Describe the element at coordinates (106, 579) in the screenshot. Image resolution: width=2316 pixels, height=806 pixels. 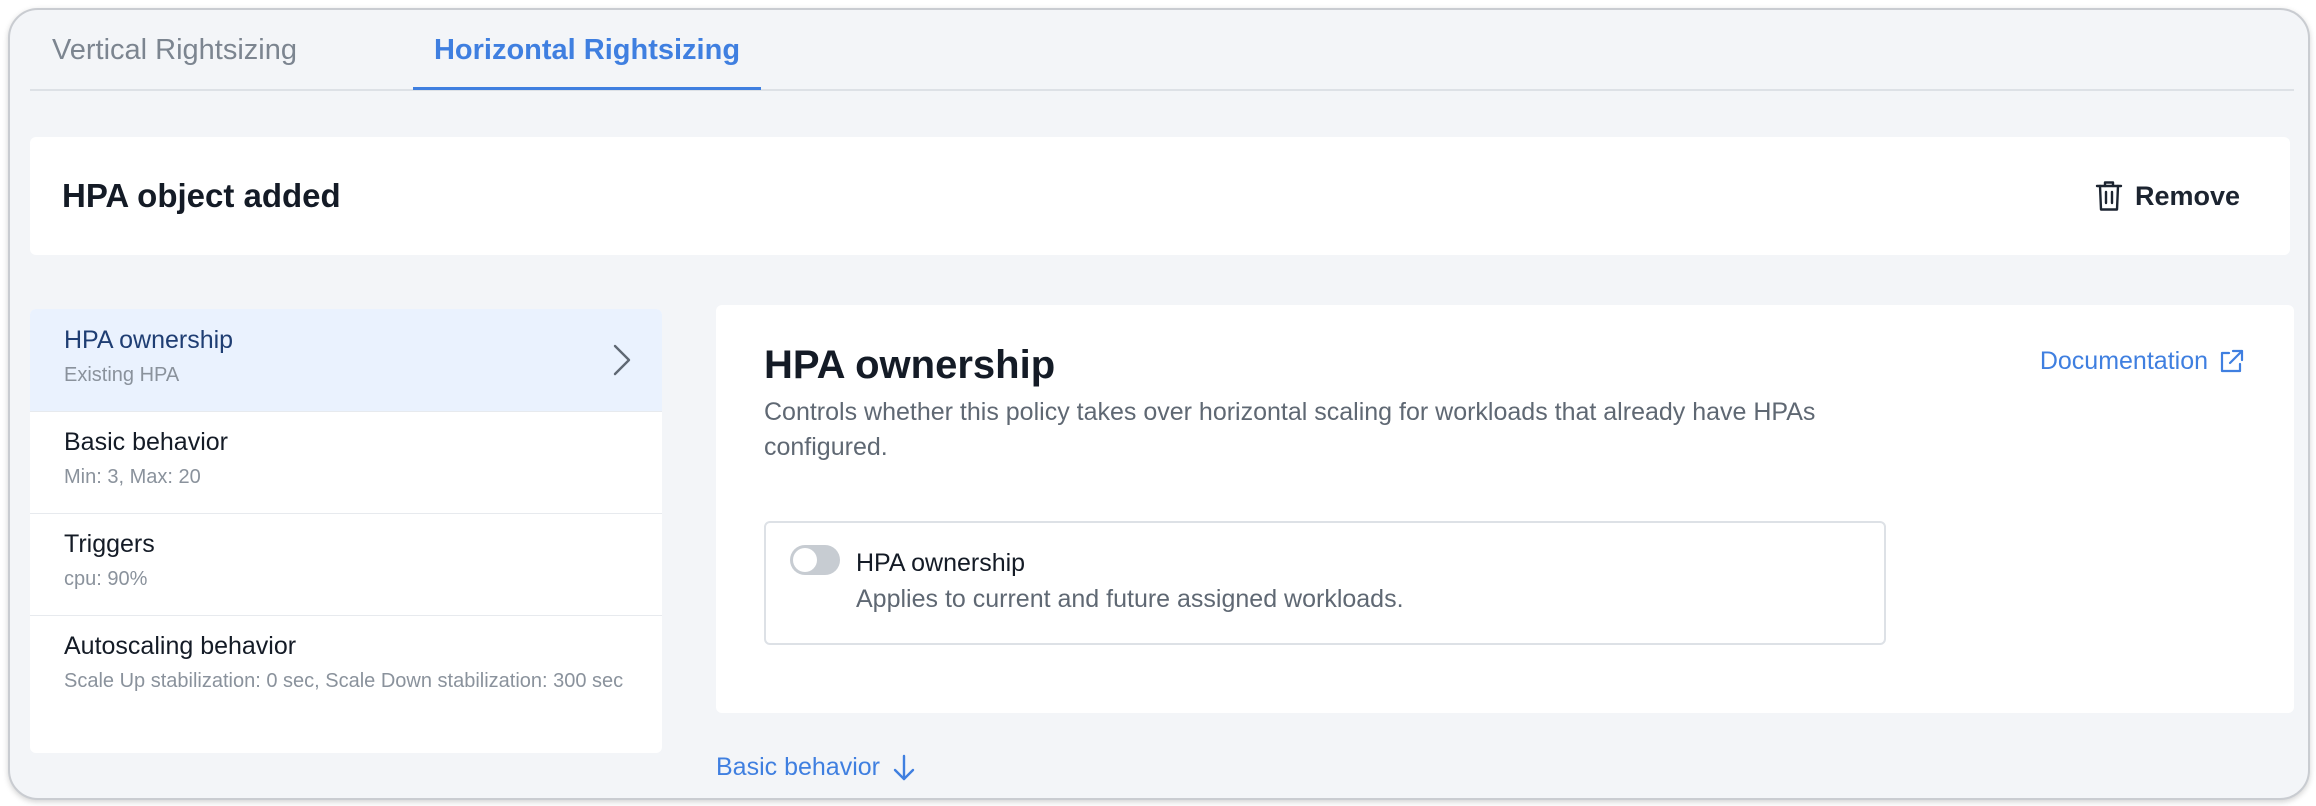
I see `menu-item-subtitle: cpu: 90%` at that location.